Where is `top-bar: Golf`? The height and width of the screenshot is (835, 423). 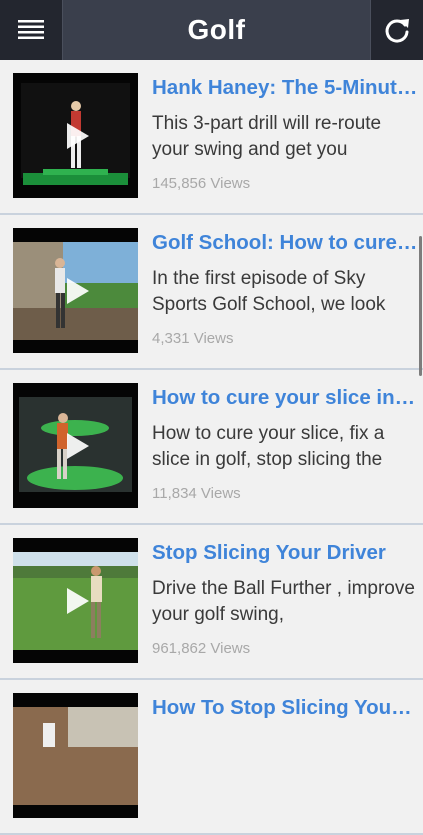
top-bar: Golf is located at coordinates (211, 30).